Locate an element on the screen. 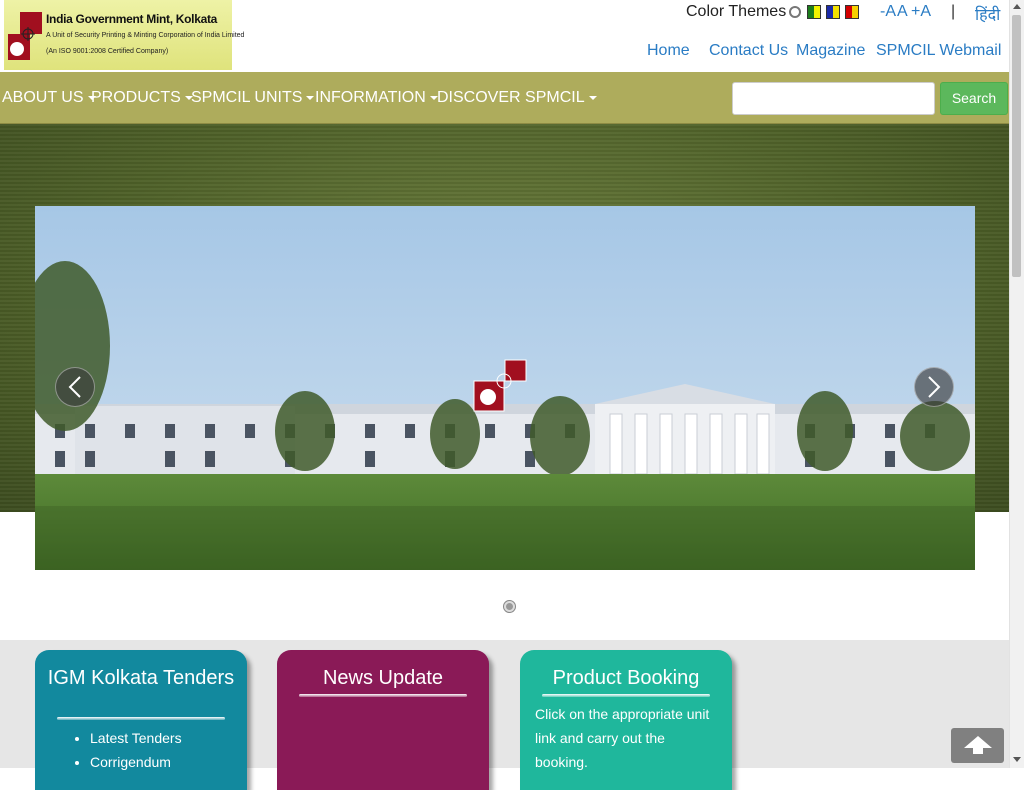  nav-spmcil-units: SPMCIL UNITS is located at coordinates (253, 98).